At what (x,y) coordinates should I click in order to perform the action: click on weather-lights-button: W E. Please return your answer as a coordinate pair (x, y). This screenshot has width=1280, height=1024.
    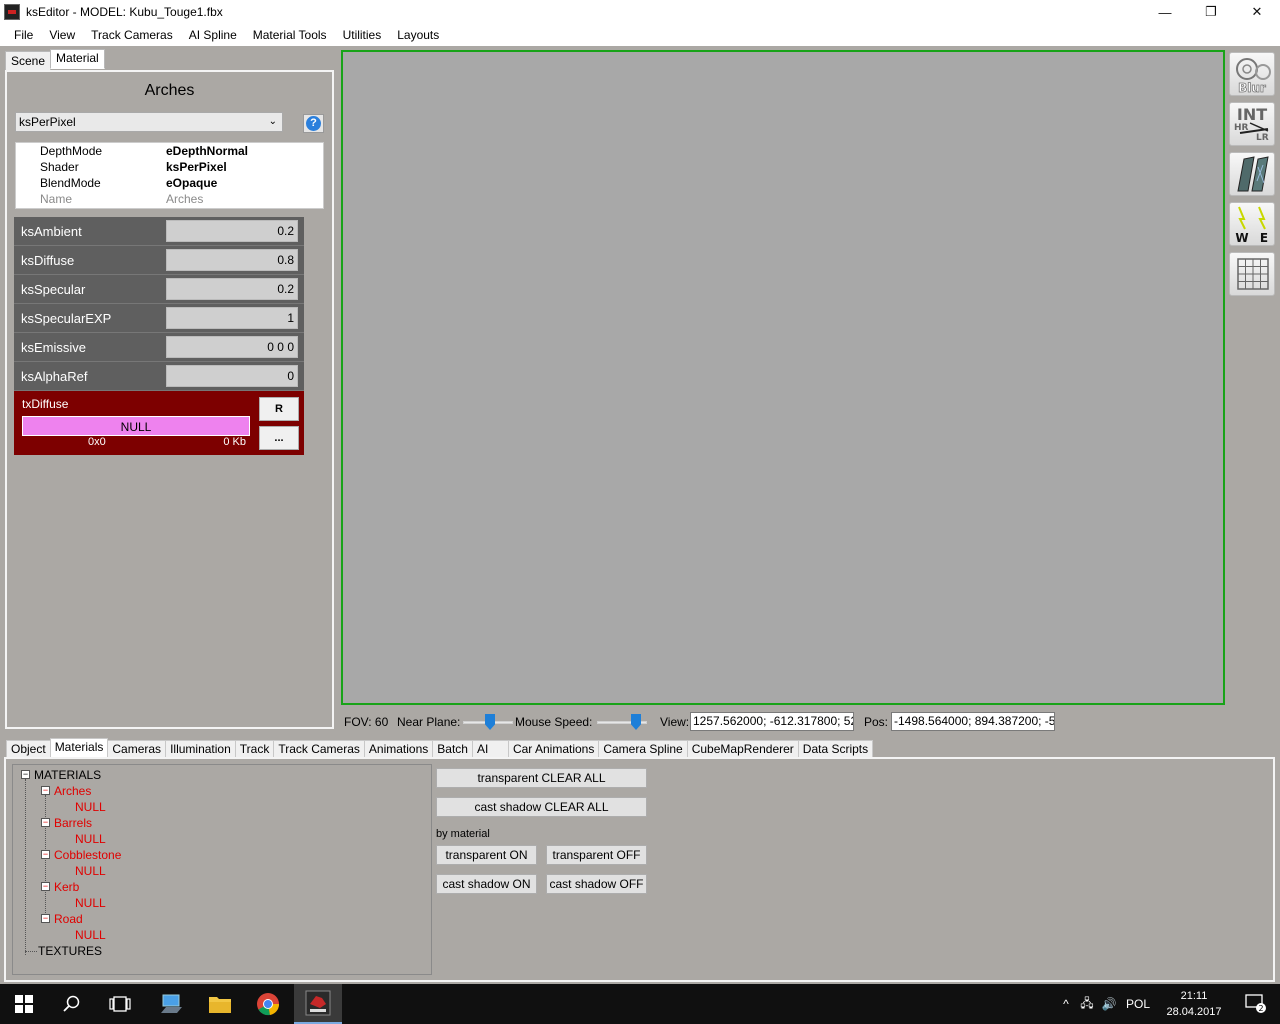
    Looking at the image, I should click on (1252, 224).